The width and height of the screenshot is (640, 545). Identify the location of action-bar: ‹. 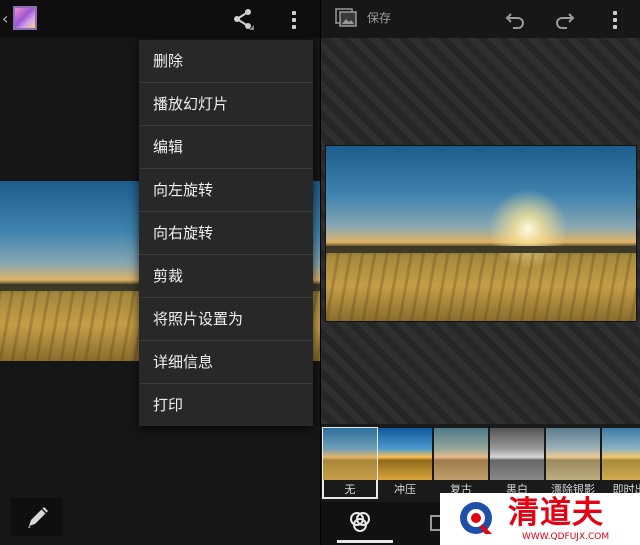
(160, 19).